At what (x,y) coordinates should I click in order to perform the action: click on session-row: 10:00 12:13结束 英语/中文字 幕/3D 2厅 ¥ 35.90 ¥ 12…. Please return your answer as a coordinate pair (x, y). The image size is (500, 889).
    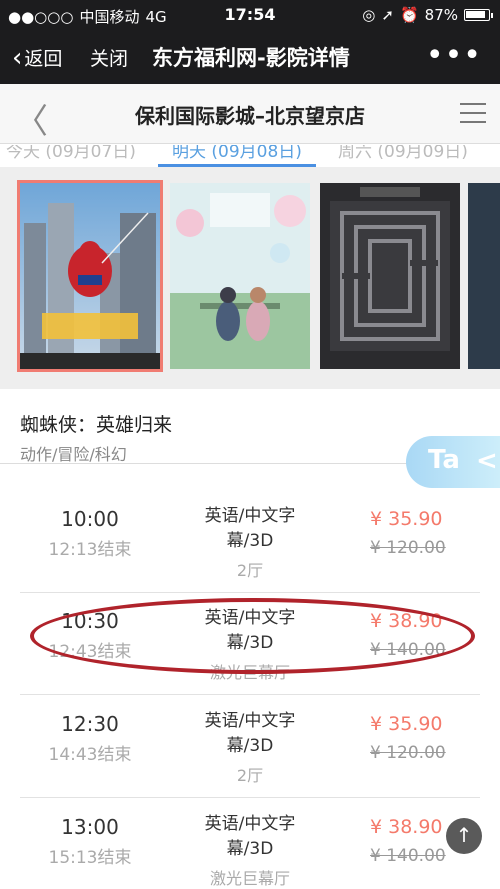
    Looking at the image, I should click on (250, 542).